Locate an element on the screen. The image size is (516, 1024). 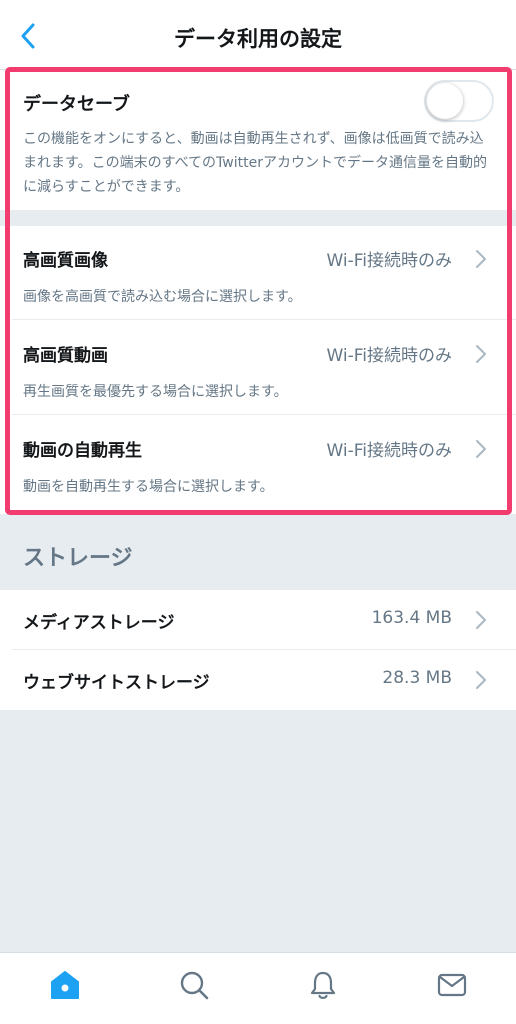
setting-label: 高画質画像 is located at coordinates (65, 261).